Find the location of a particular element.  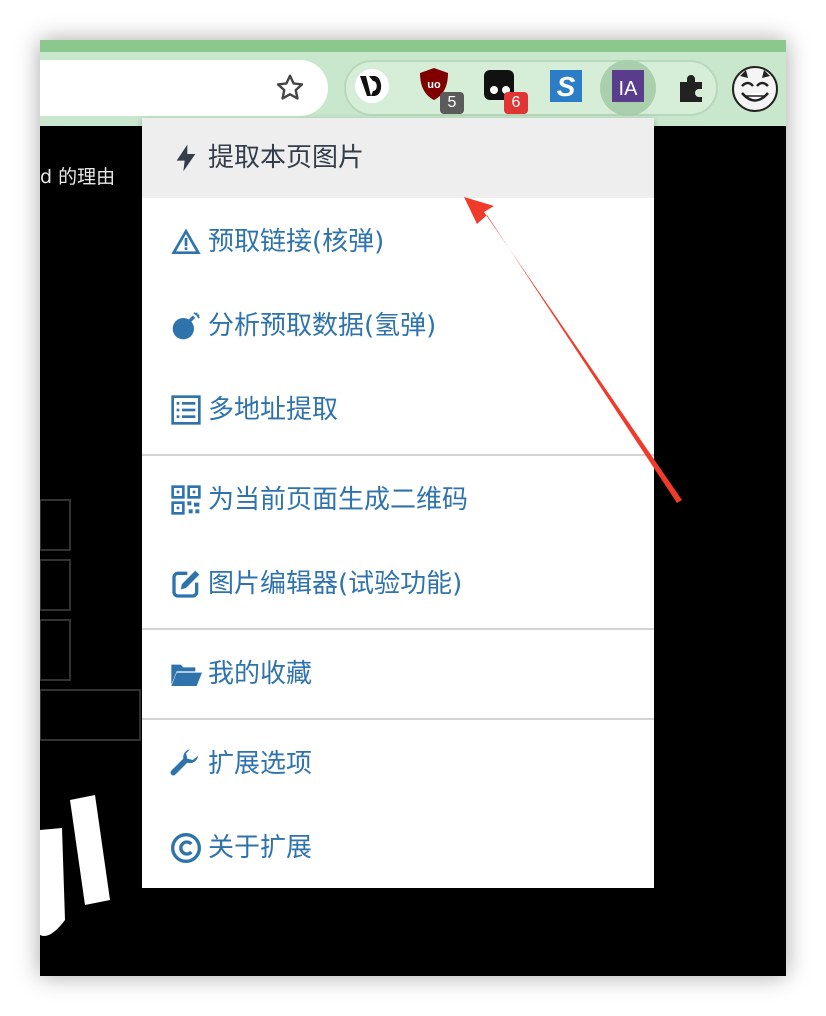

bookmark-star-icon is located at coordinates (290, 88).